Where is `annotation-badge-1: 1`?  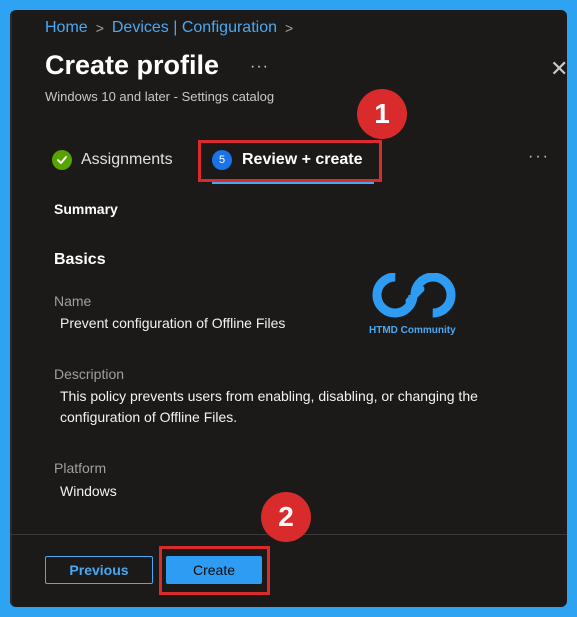 annotation-badge-1: 1 is located at coordinates (382, 114).